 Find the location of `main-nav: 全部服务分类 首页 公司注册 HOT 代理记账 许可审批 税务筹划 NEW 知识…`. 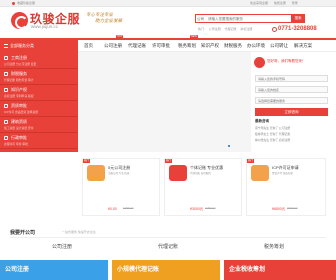

main-nav: 全部服务分类 首页 公司注册 HOT 代理记账 许可审批 税务筹划 NEW 知识… is located at coordinates (168, 43).